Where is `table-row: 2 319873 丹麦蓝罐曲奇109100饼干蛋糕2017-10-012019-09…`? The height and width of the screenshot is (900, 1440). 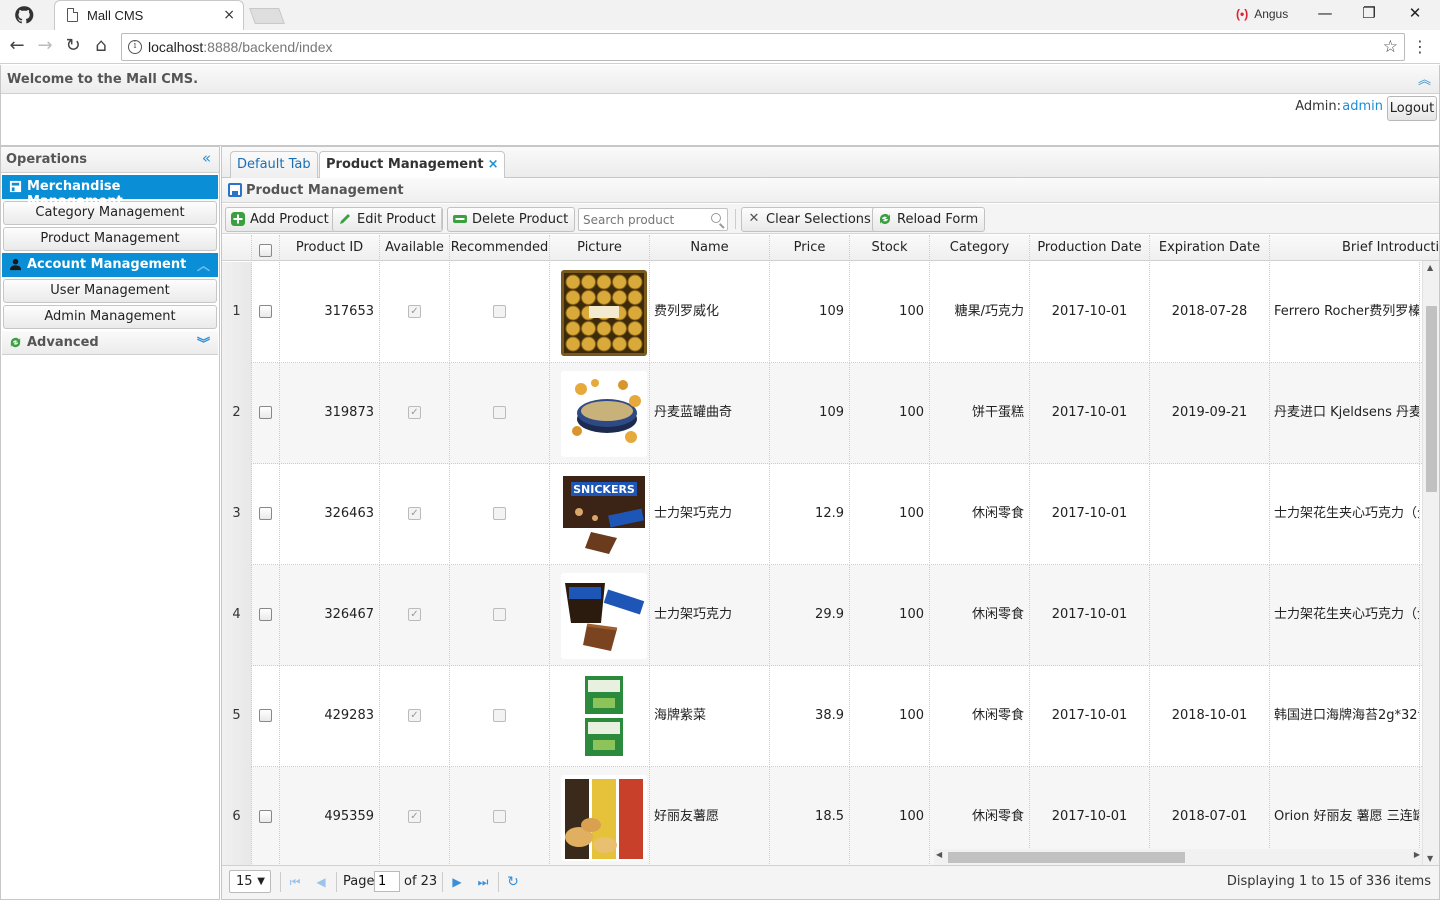 table-row: 2 319873 丹麦蓝罐曲奇109100饼干蛋糕2017-10-012019-09… is located at coordinates (830, 413).